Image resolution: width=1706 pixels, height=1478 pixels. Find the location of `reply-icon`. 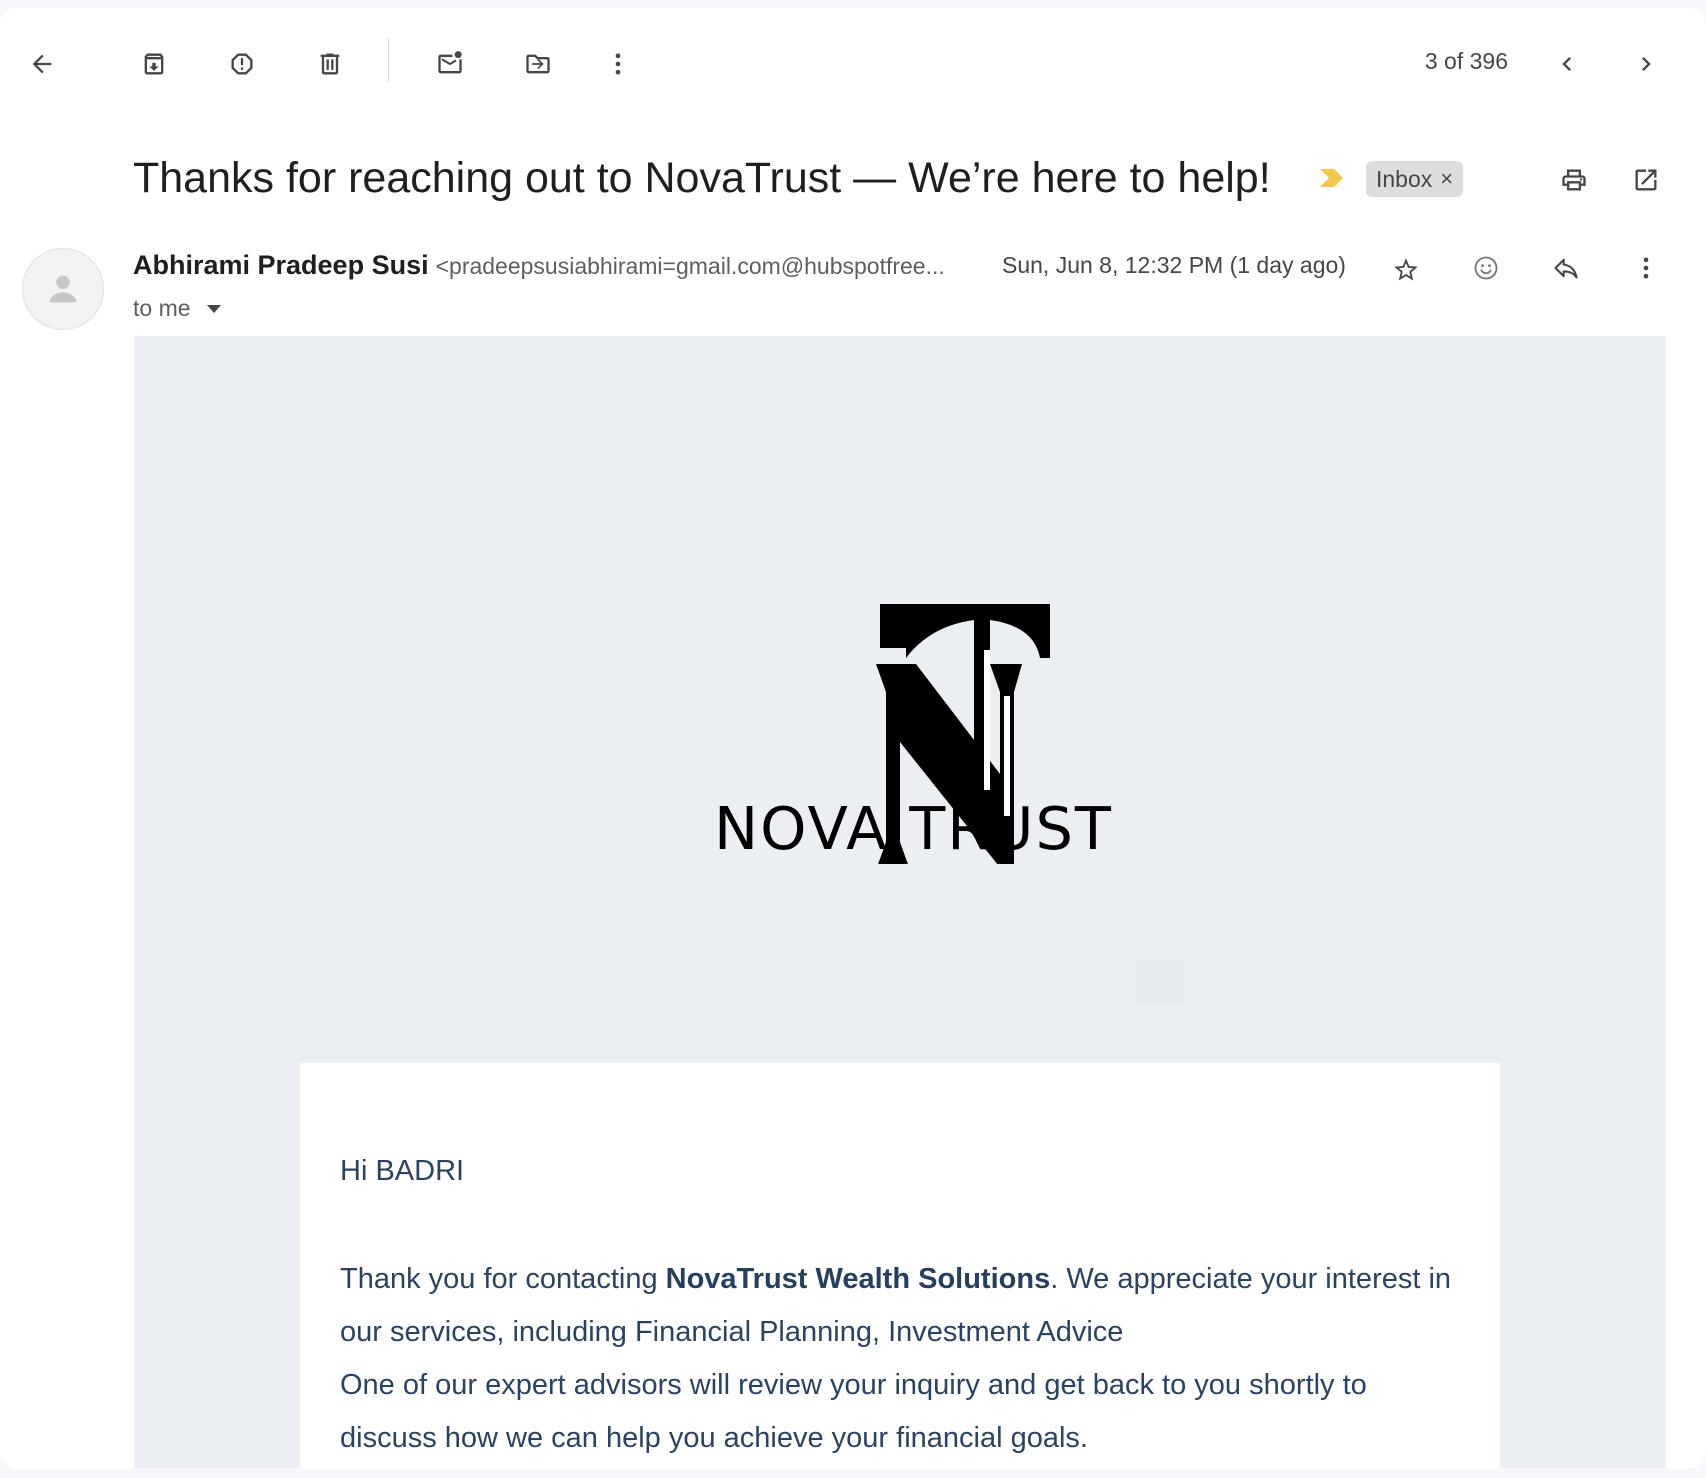

reply-icon is located at coordinates (1566, 268).